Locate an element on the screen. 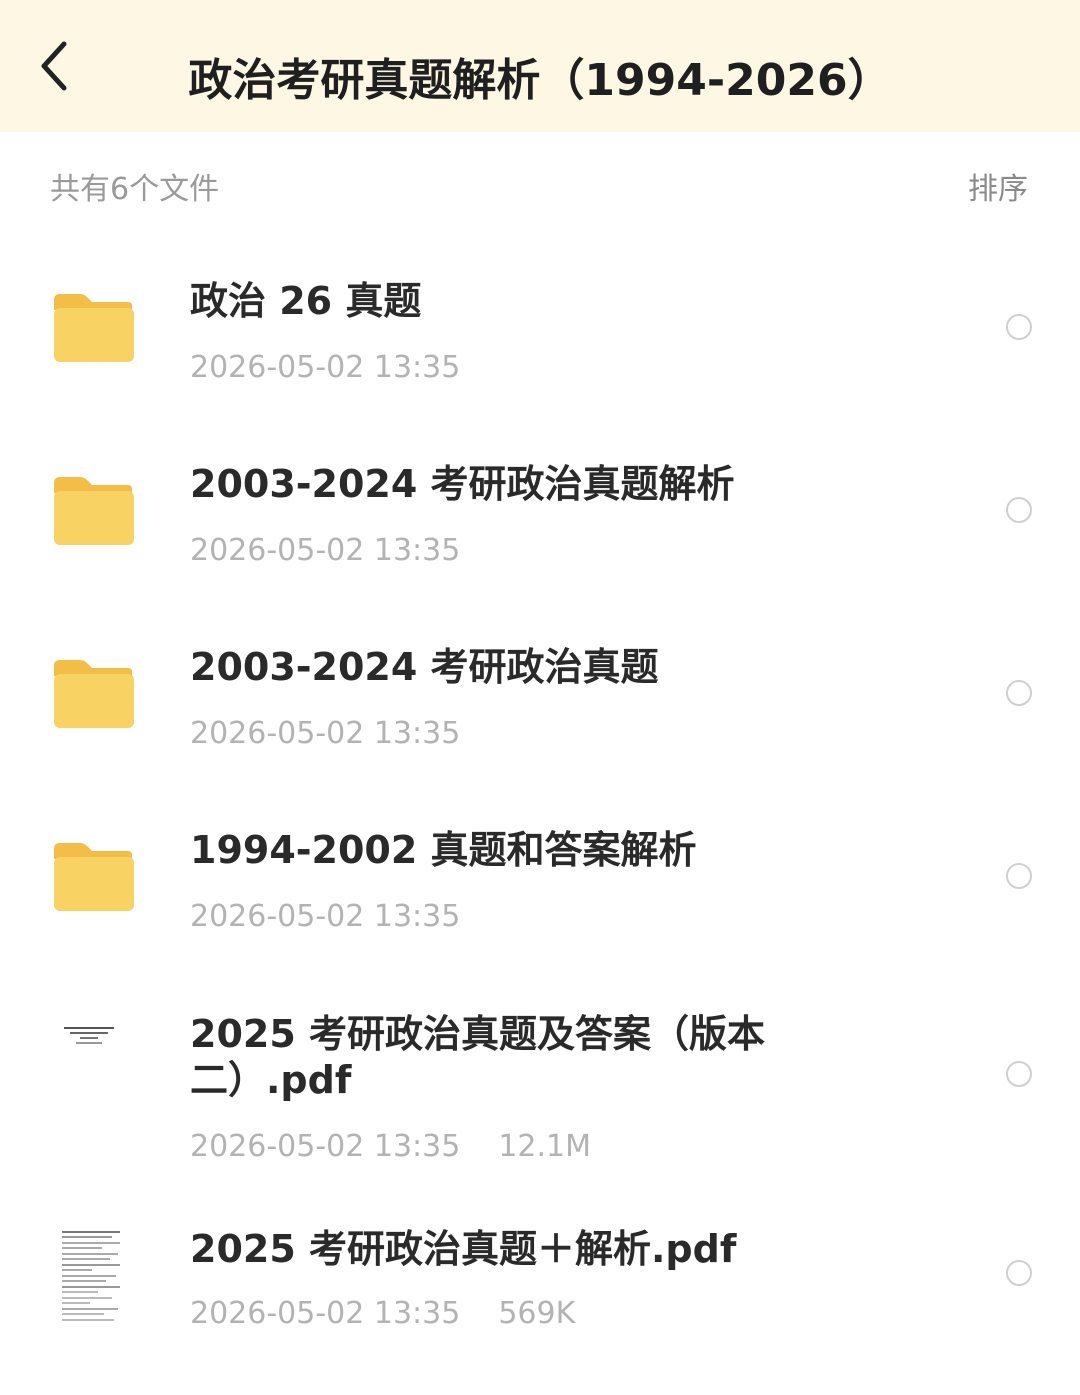 The width and height of the screenshot is (1080, 1395). file-name: 2025 考研政治真题＋解析.pdf is located at coordinates (463, 1249).